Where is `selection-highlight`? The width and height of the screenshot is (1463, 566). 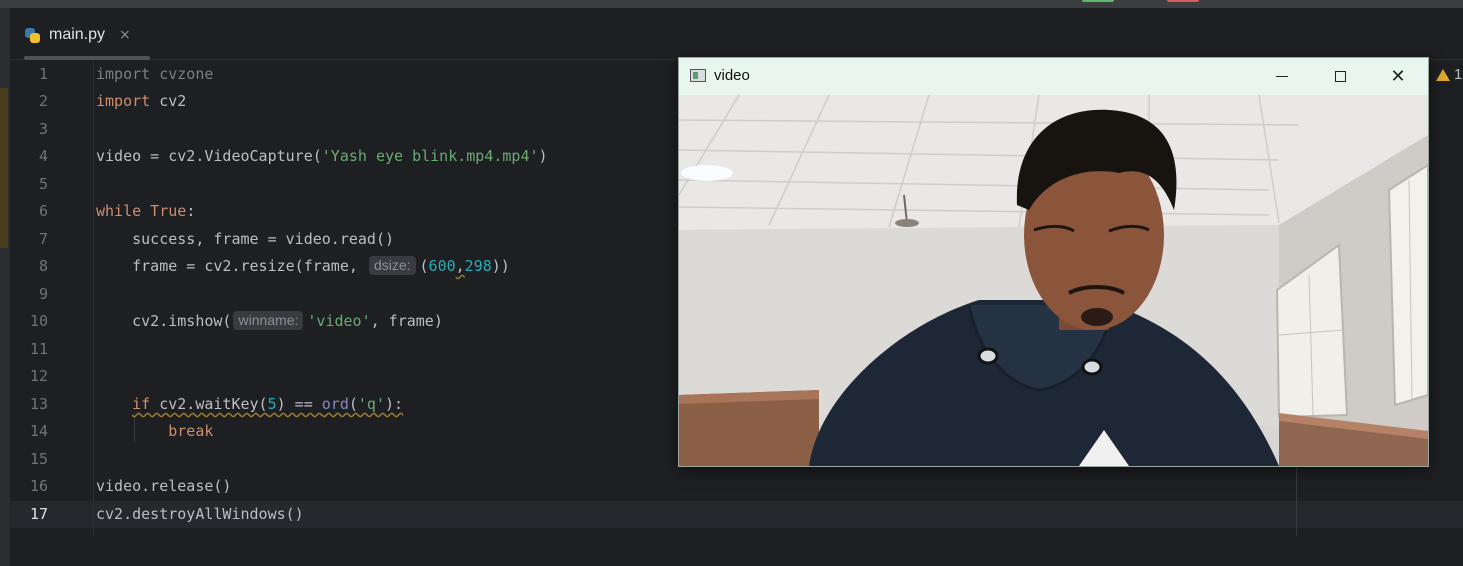 selection-highlight is located at coordinates (4, 168).